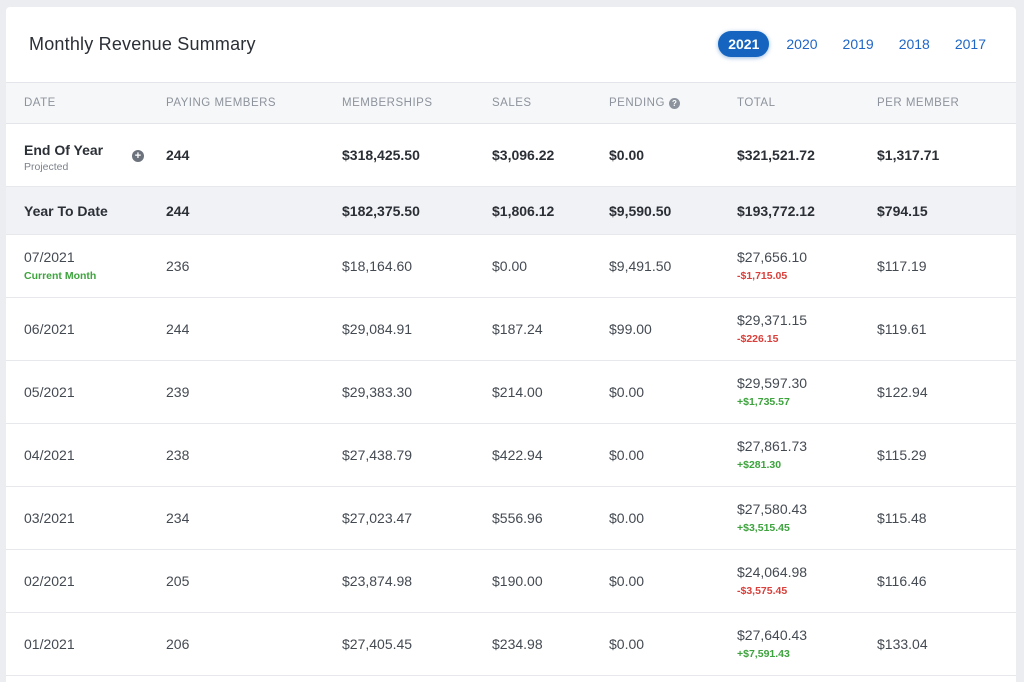  What do you see at coordinates (66, 210) in the screenshot?
I see `ytd-label: Year To Date` at bounding box center [66, 210].